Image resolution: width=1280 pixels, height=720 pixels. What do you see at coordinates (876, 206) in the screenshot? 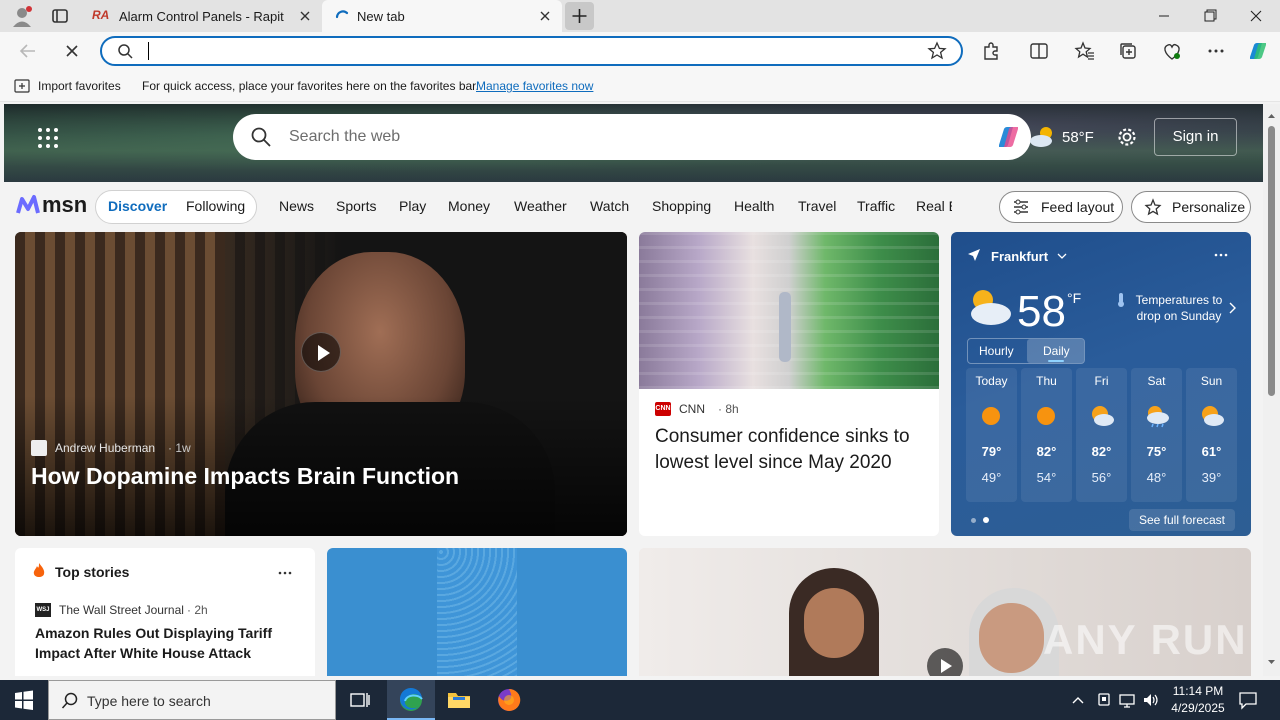
I see `nav-traffic: Traffic` at bounding box center [876, 206].